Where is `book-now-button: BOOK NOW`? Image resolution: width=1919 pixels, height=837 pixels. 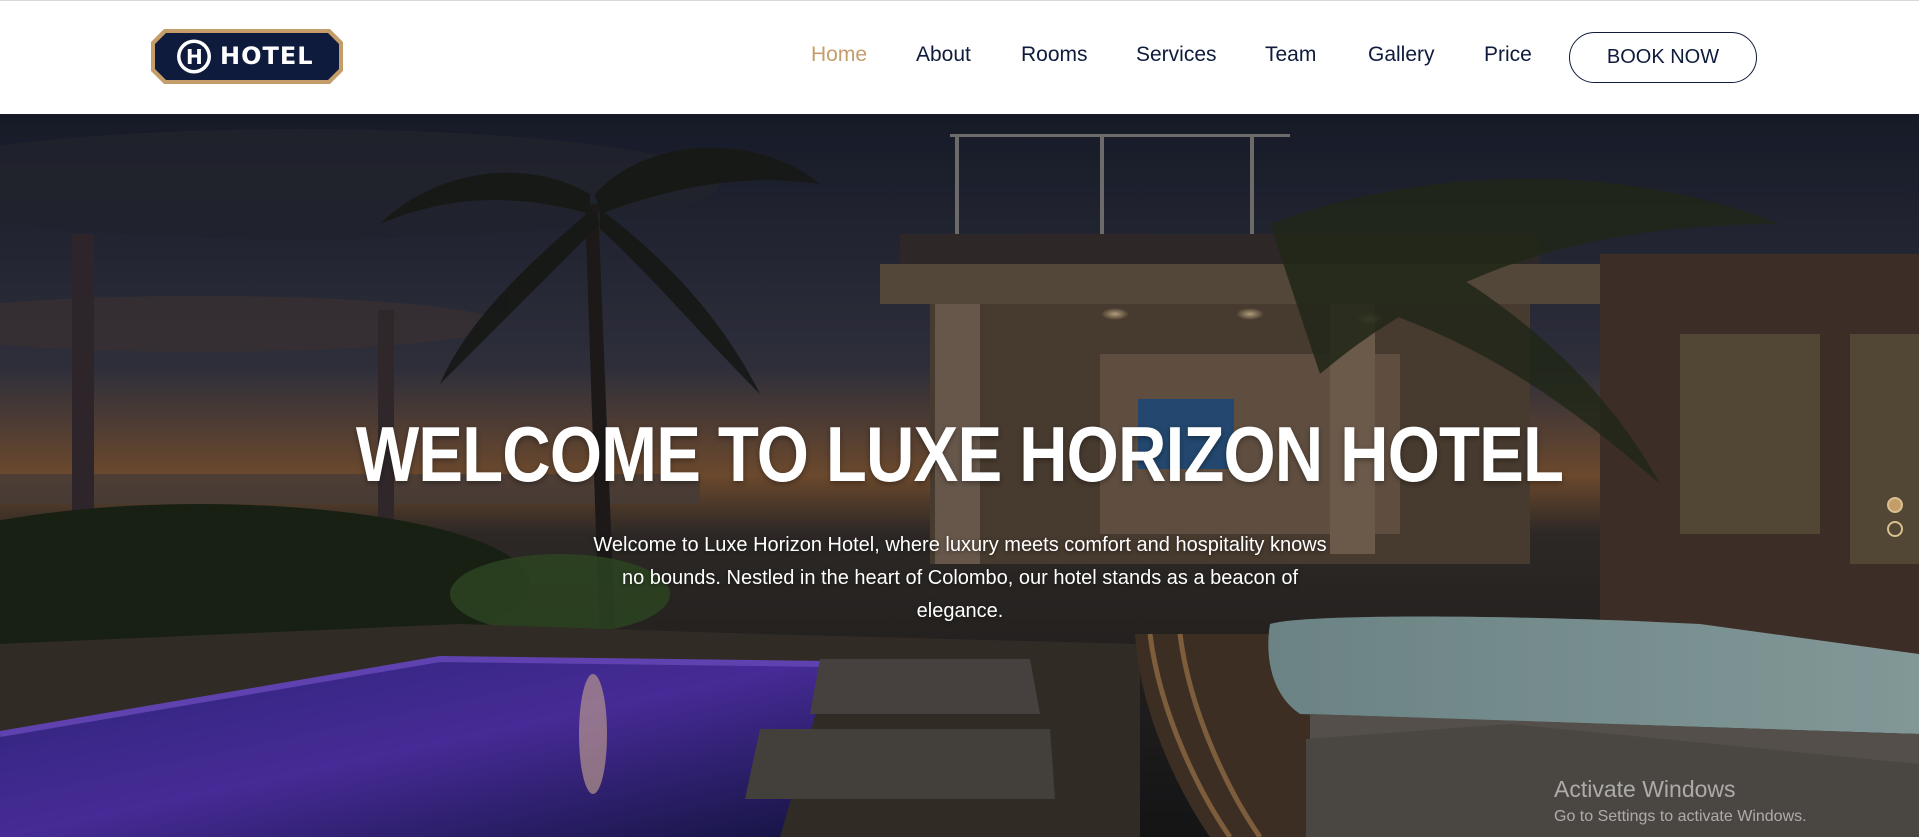 book-now-button: BOOK NOW is located at coordinates (1663, 57).